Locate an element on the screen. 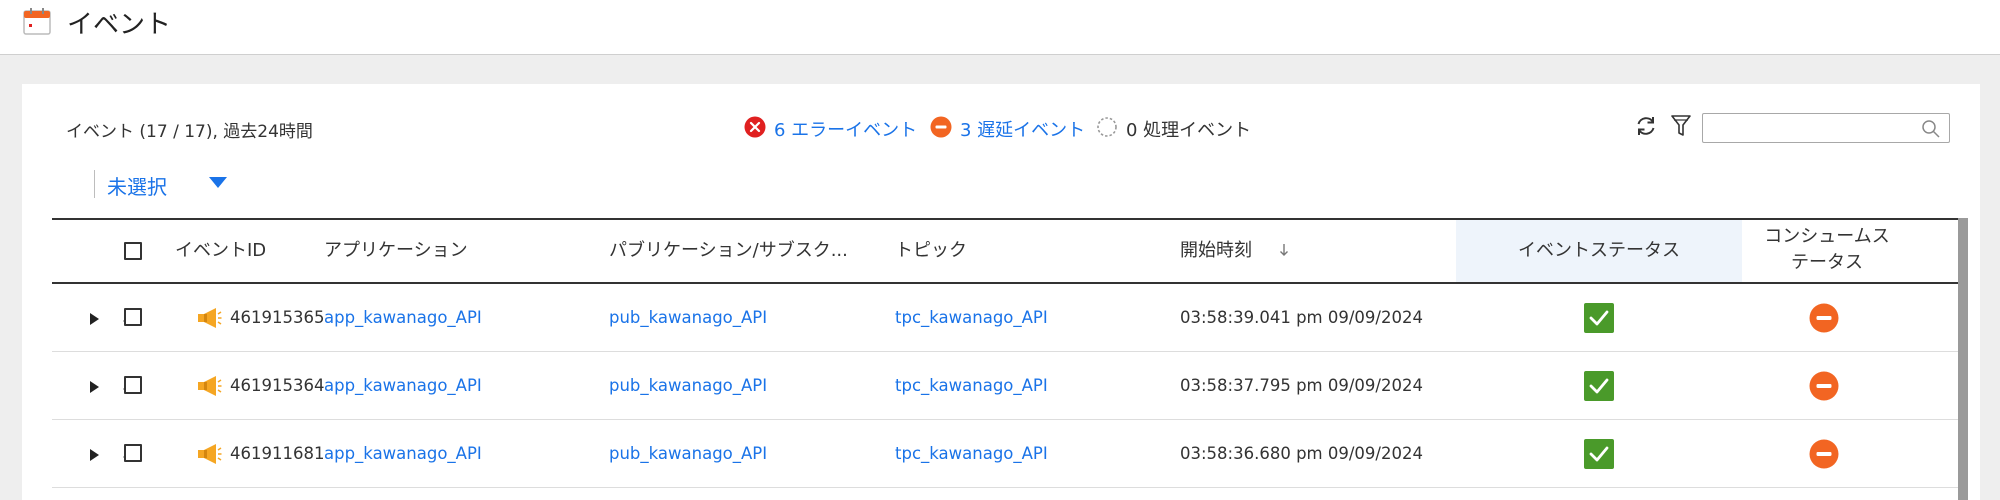  column-header-topic: トピック is located at coordinates (955, 251).